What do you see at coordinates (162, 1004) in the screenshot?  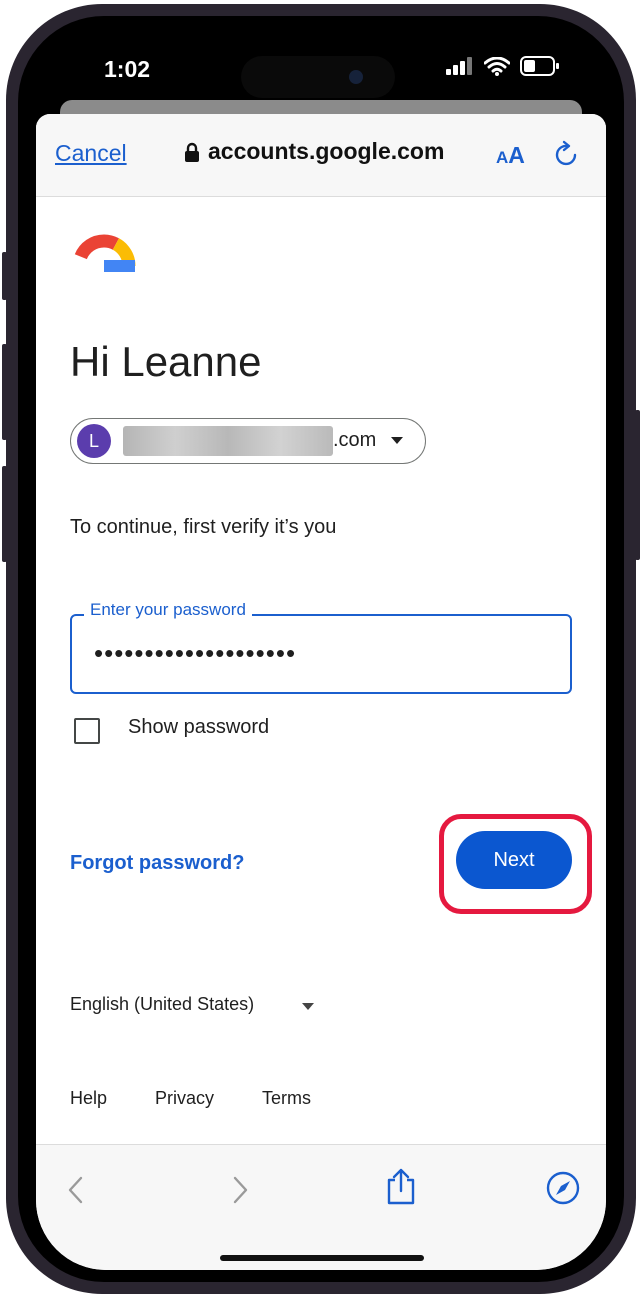 I see `language-select: English (United States)` at bounding box center [162, 1004].